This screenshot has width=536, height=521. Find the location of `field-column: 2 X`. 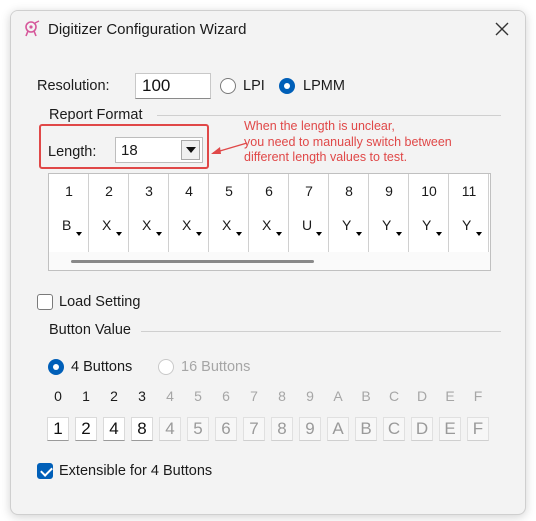

field-column: 2 X is located at coordinates (109, 213).